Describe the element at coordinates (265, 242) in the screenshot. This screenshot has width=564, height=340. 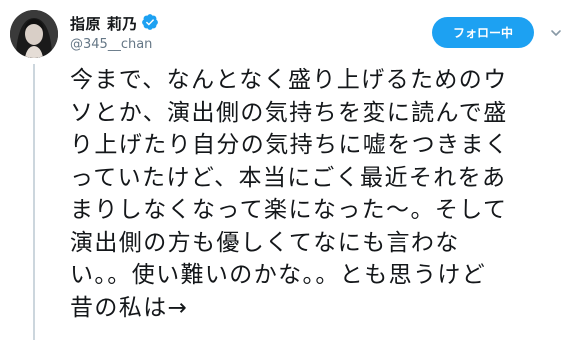
I see `tweet-text-line: 演出側の方も優しくてなにも言わな` at that location.